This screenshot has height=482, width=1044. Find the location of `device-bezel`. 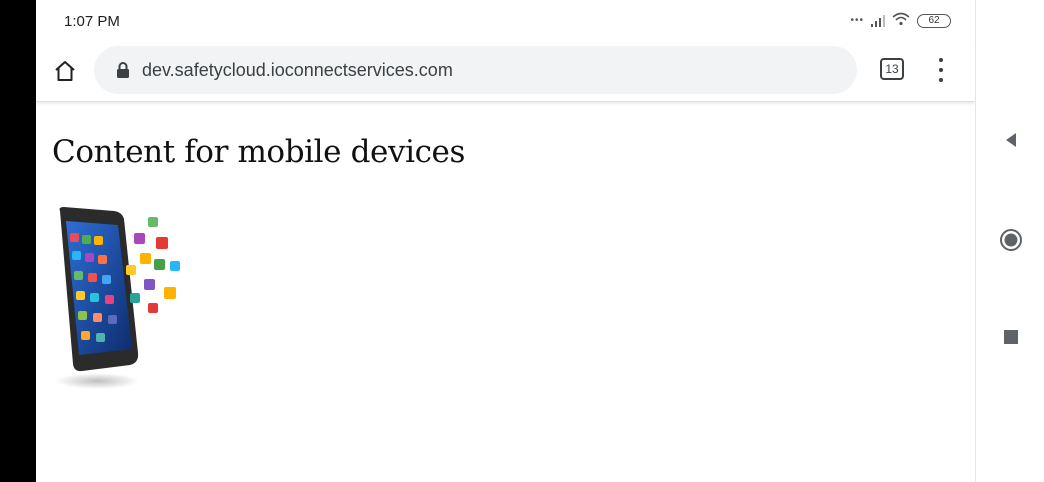

device-bezel is located at coordinates (18, 241).